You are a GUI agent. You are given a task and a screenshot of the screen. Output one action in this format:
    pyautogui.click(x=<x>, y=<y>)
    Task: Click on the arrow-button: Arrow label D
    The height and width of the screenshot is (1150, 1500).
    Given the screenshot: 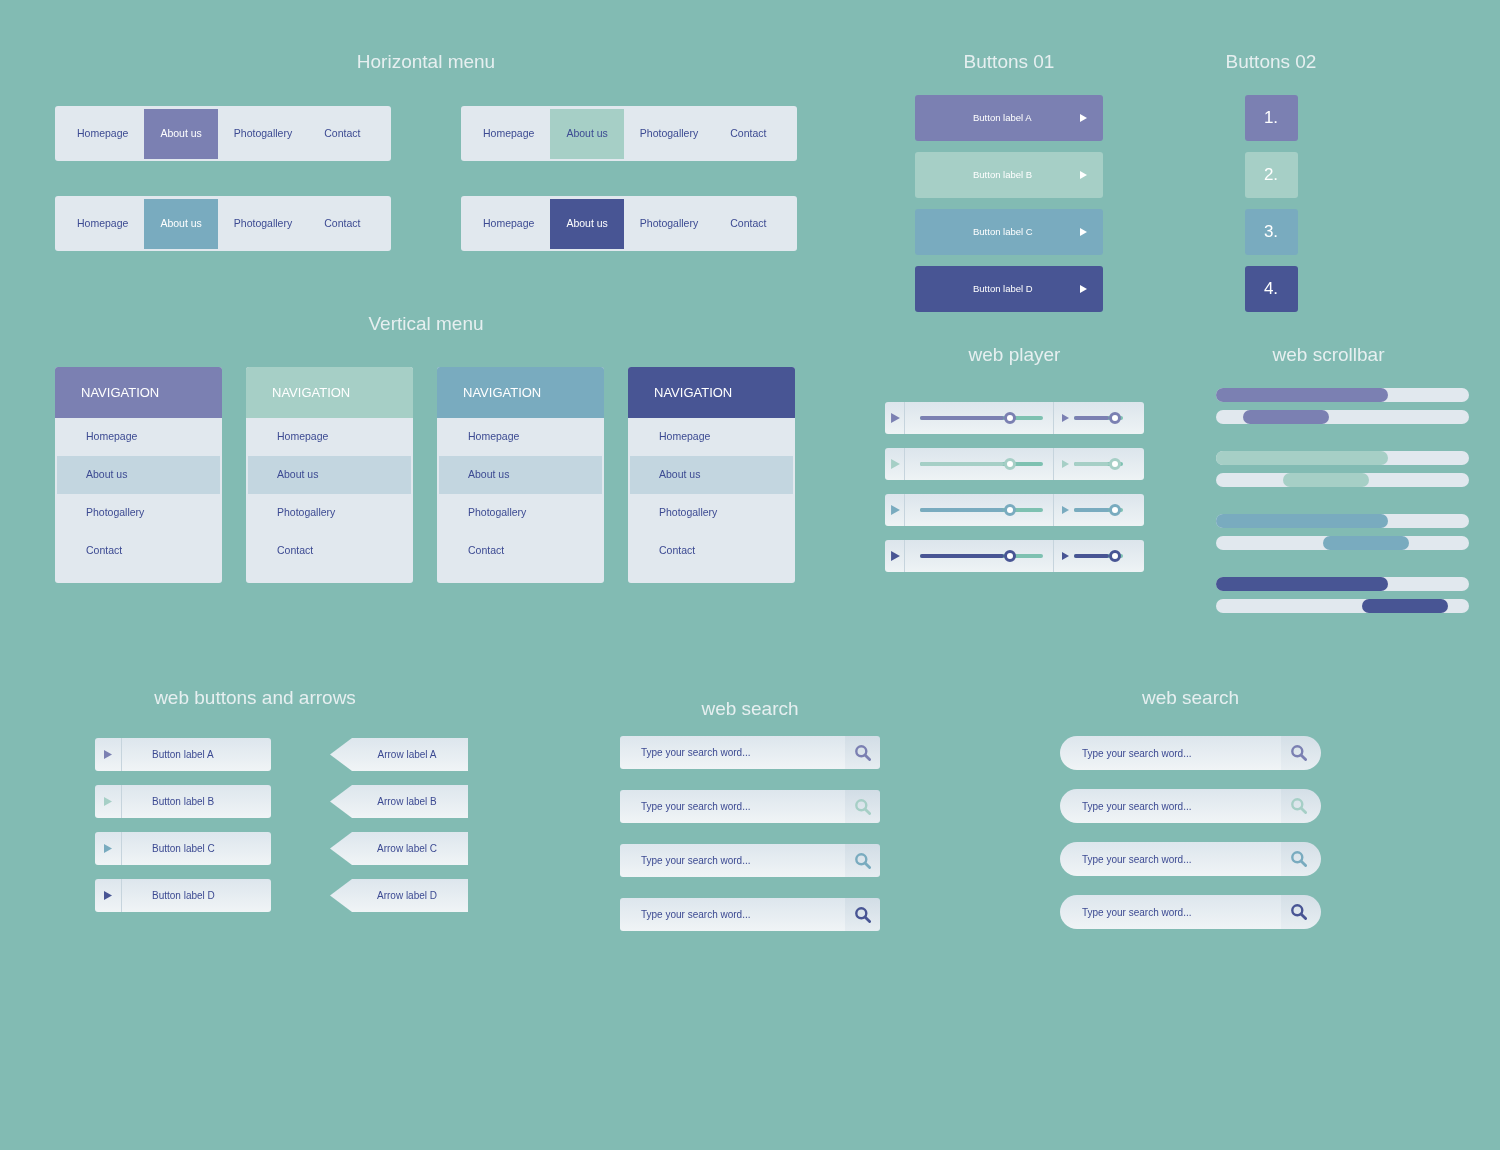 What is the action you would take?
    pyautogui.click(x=399, y=895)
    